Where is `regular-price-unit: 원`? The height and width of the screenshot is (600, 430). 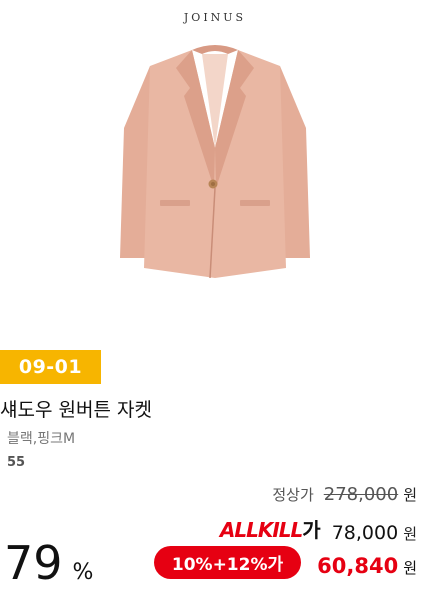
regular-price-unit: 원 is located at coordinates (410, 495).